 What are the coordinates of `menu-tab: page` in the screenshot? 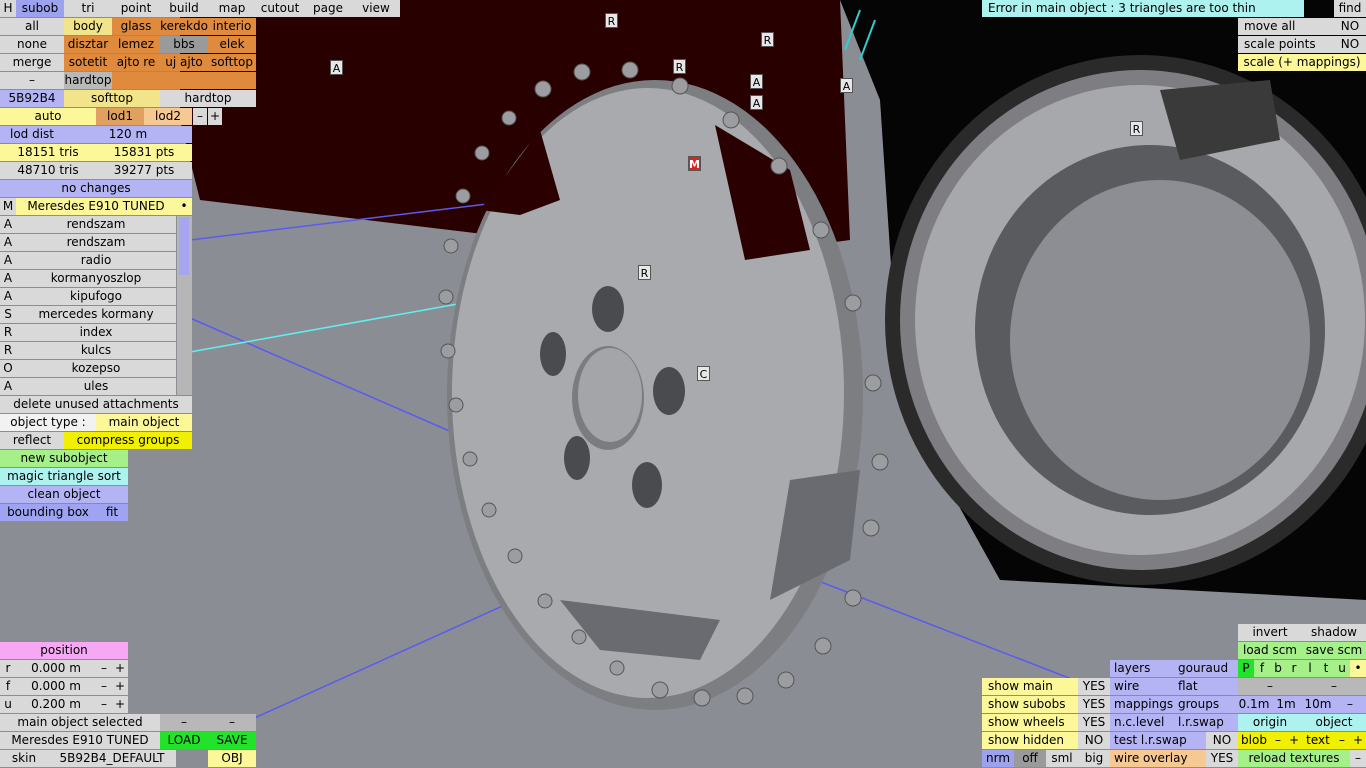 It's located at (328, 8).